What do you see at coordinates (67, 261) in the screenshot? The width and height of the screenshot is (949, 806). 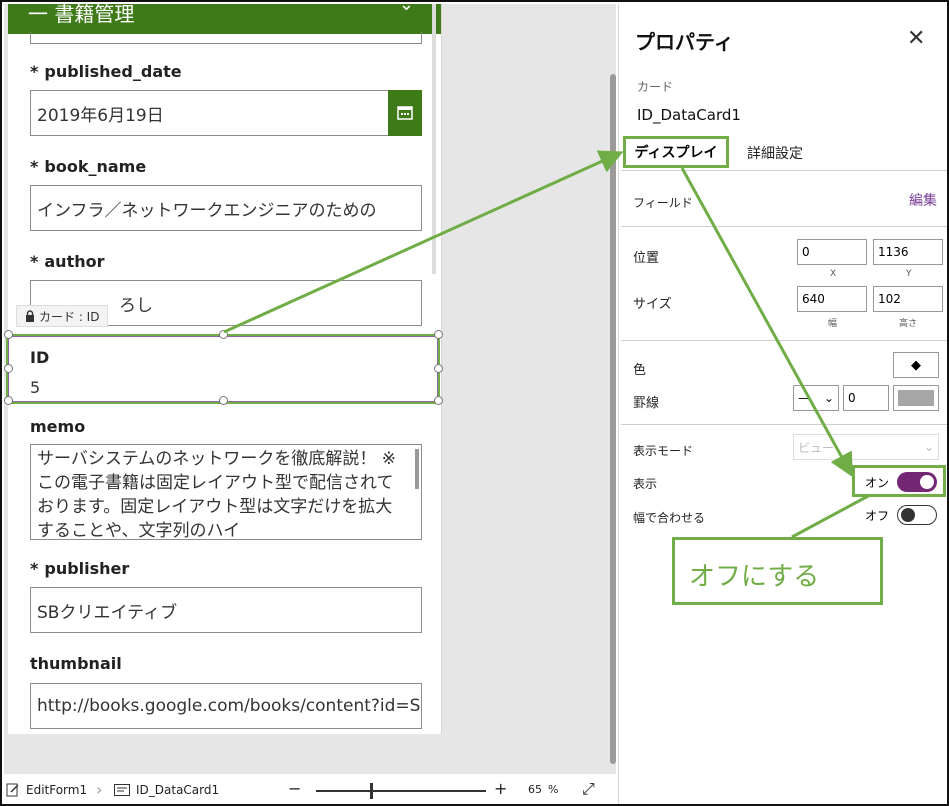 I see `author-label: * author` at bounding box center [67, 261].